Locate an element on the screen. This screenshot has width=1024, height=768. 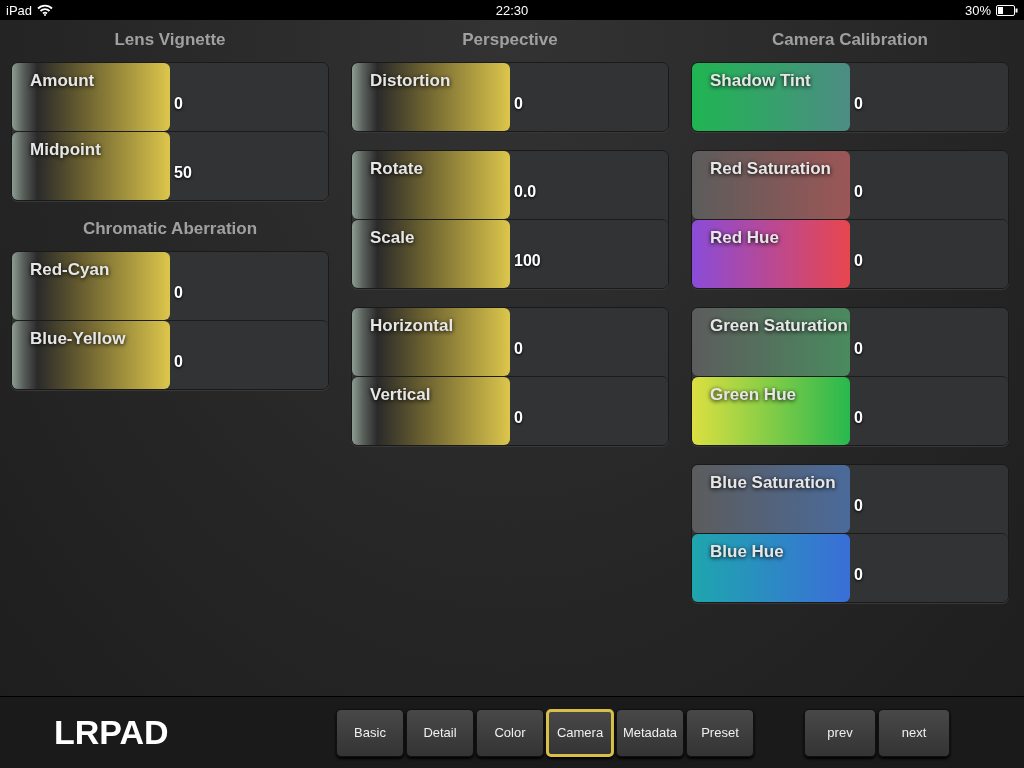
nav-button: prev is located at coordinates (840, 732).